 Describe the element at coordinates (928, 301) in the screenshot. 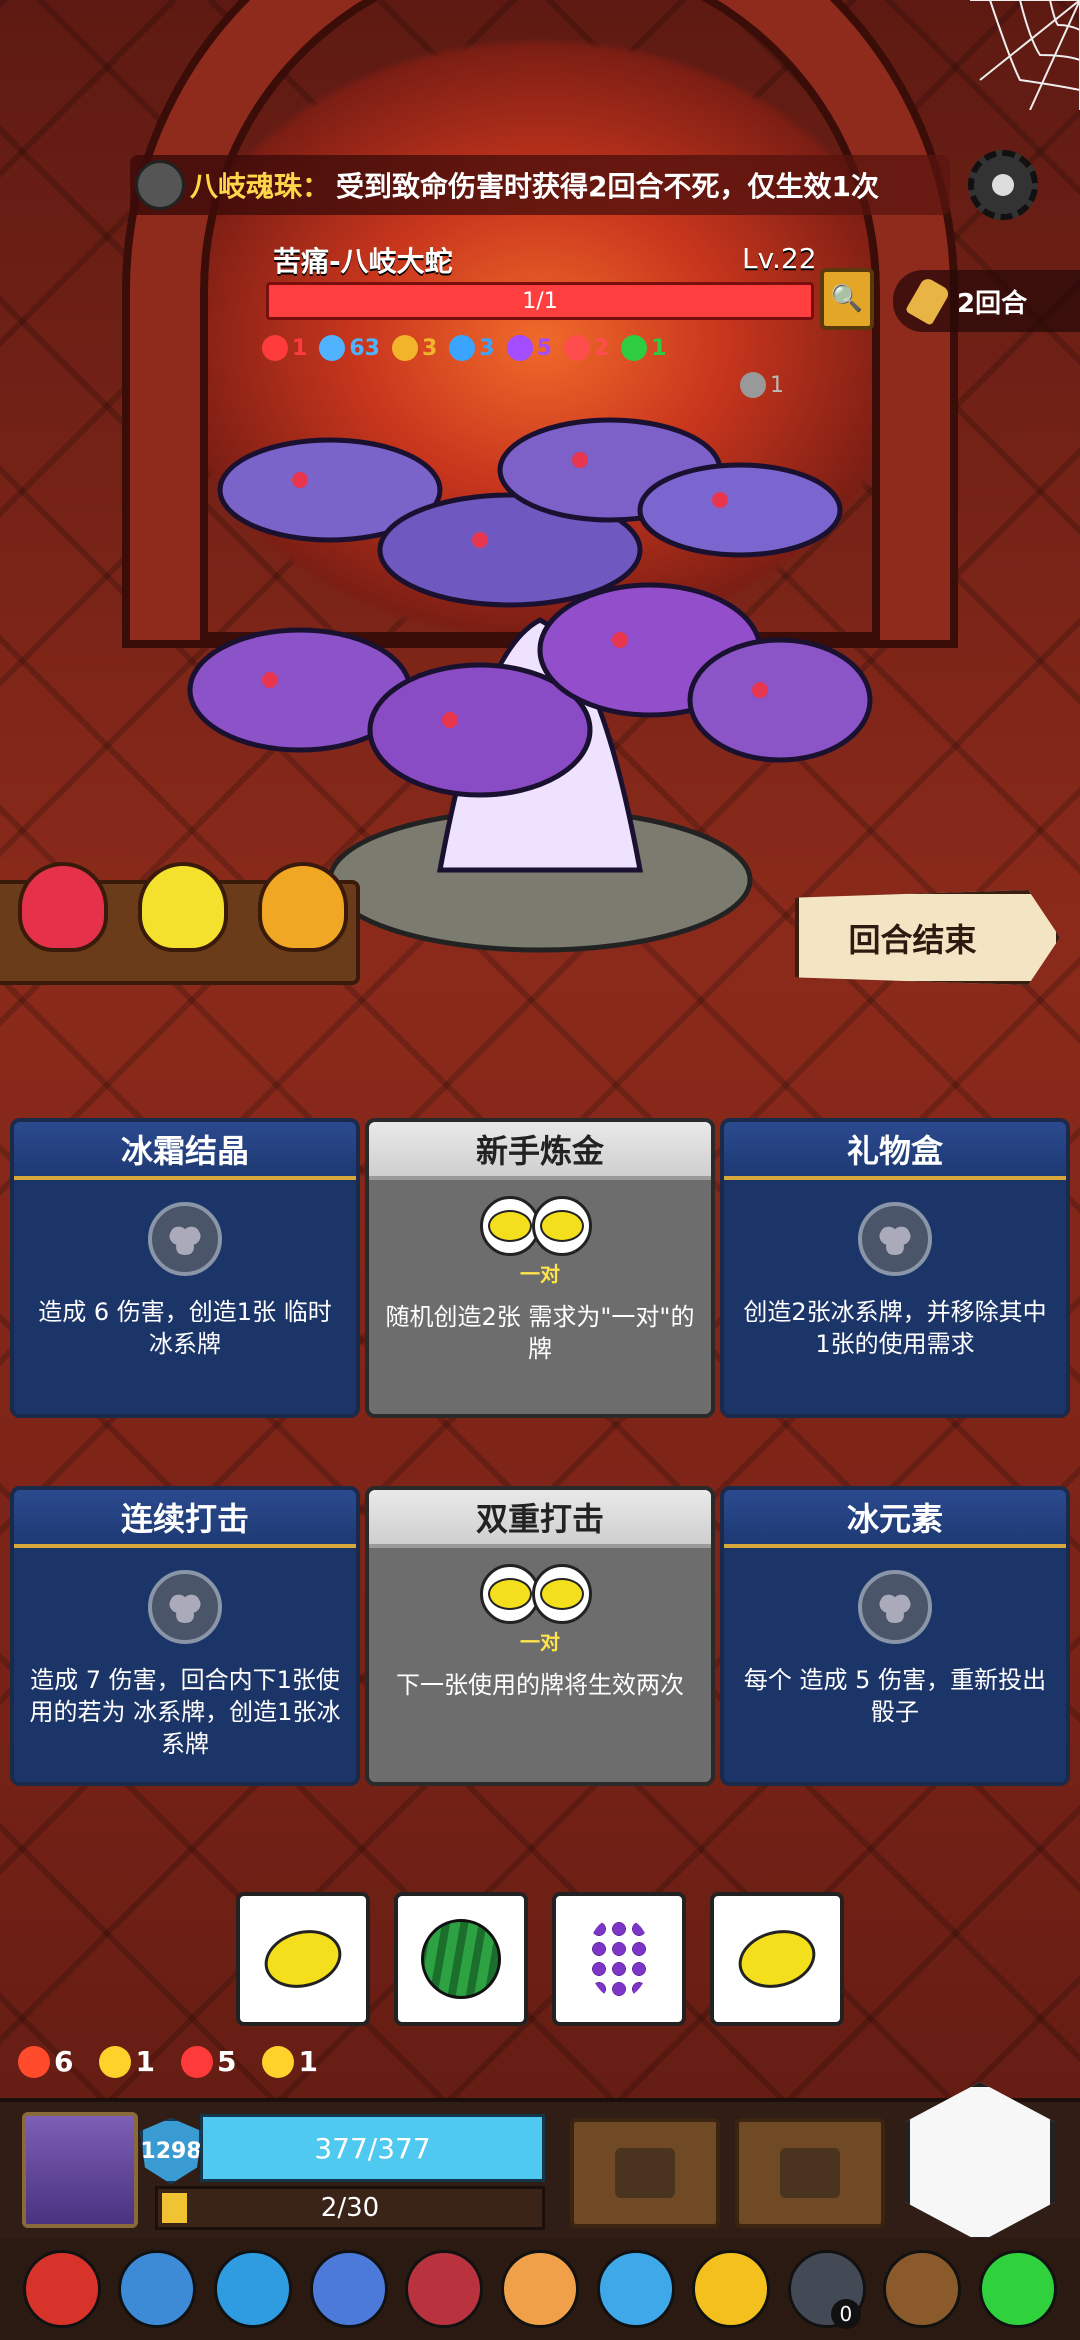

I see `scroll-icon` at that location.